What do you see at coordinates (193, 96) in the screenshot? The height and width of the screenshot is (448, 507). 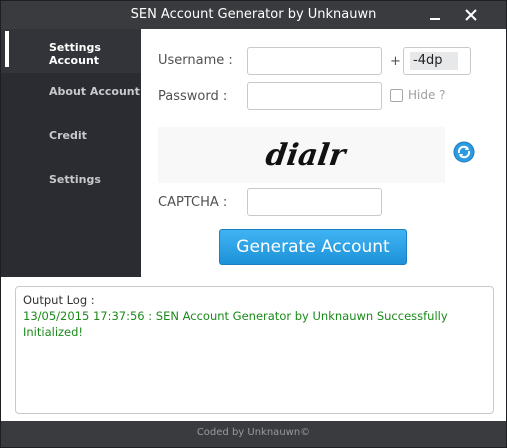 I see `password-label: Password :` at bounding box center [193, 96].